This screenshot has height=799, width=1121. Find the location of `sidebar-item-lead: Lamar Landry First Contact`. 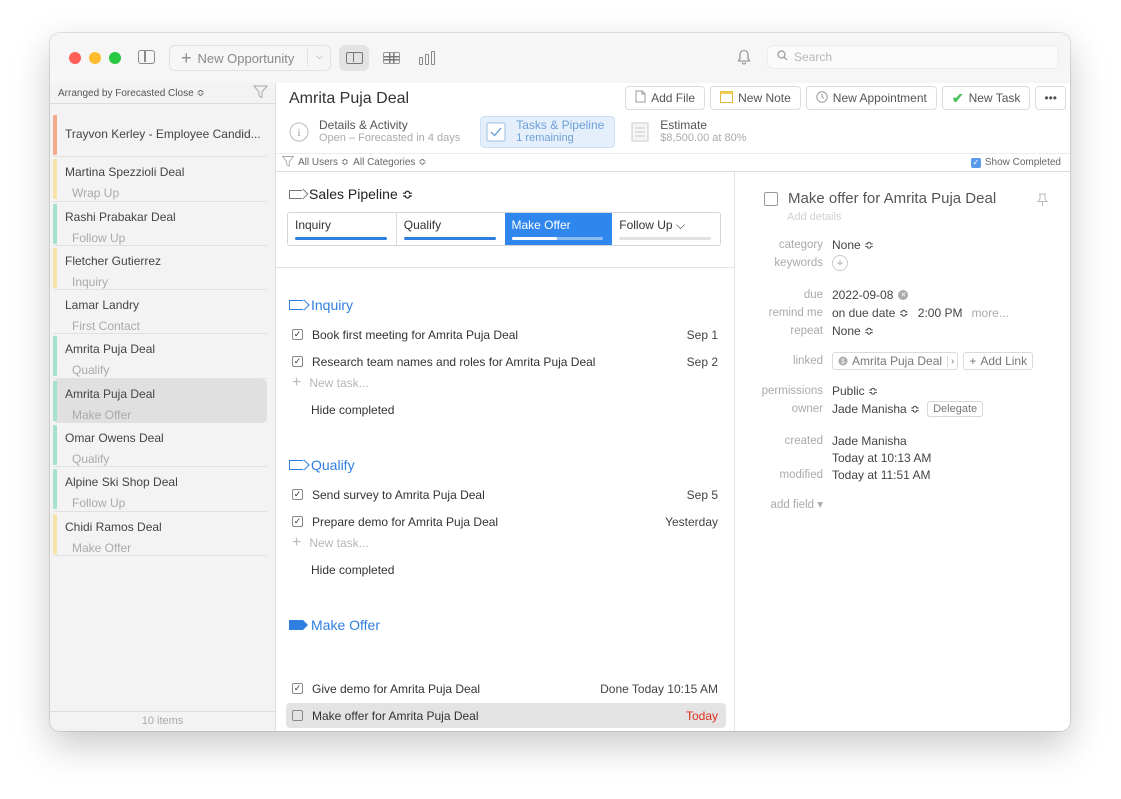

sidebar-item-lead: Lamar Landry First Contact is located at coordinates (160, 312).